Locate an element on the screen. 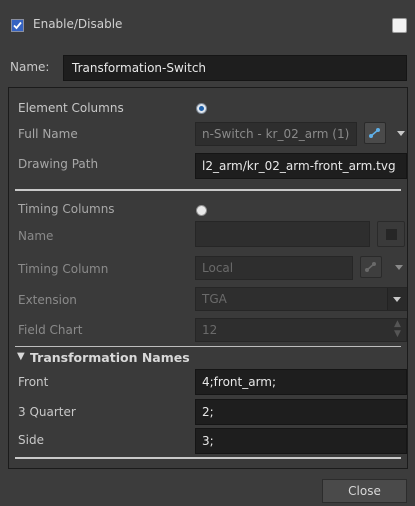 The height and width of the screenshot is (506, 415). front-label: Front is located at coordinates (33, 382).